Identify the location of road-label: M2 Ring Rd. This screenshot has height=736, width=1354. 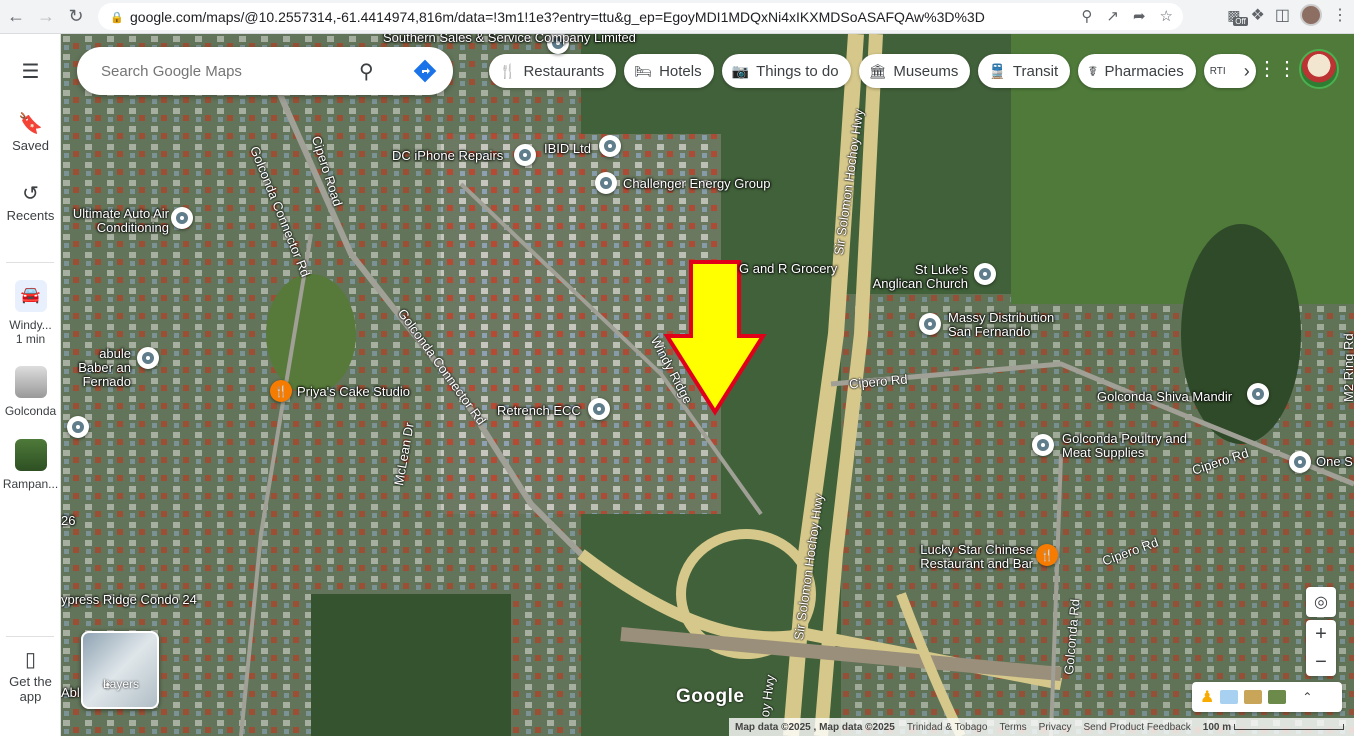
(1347, 367).